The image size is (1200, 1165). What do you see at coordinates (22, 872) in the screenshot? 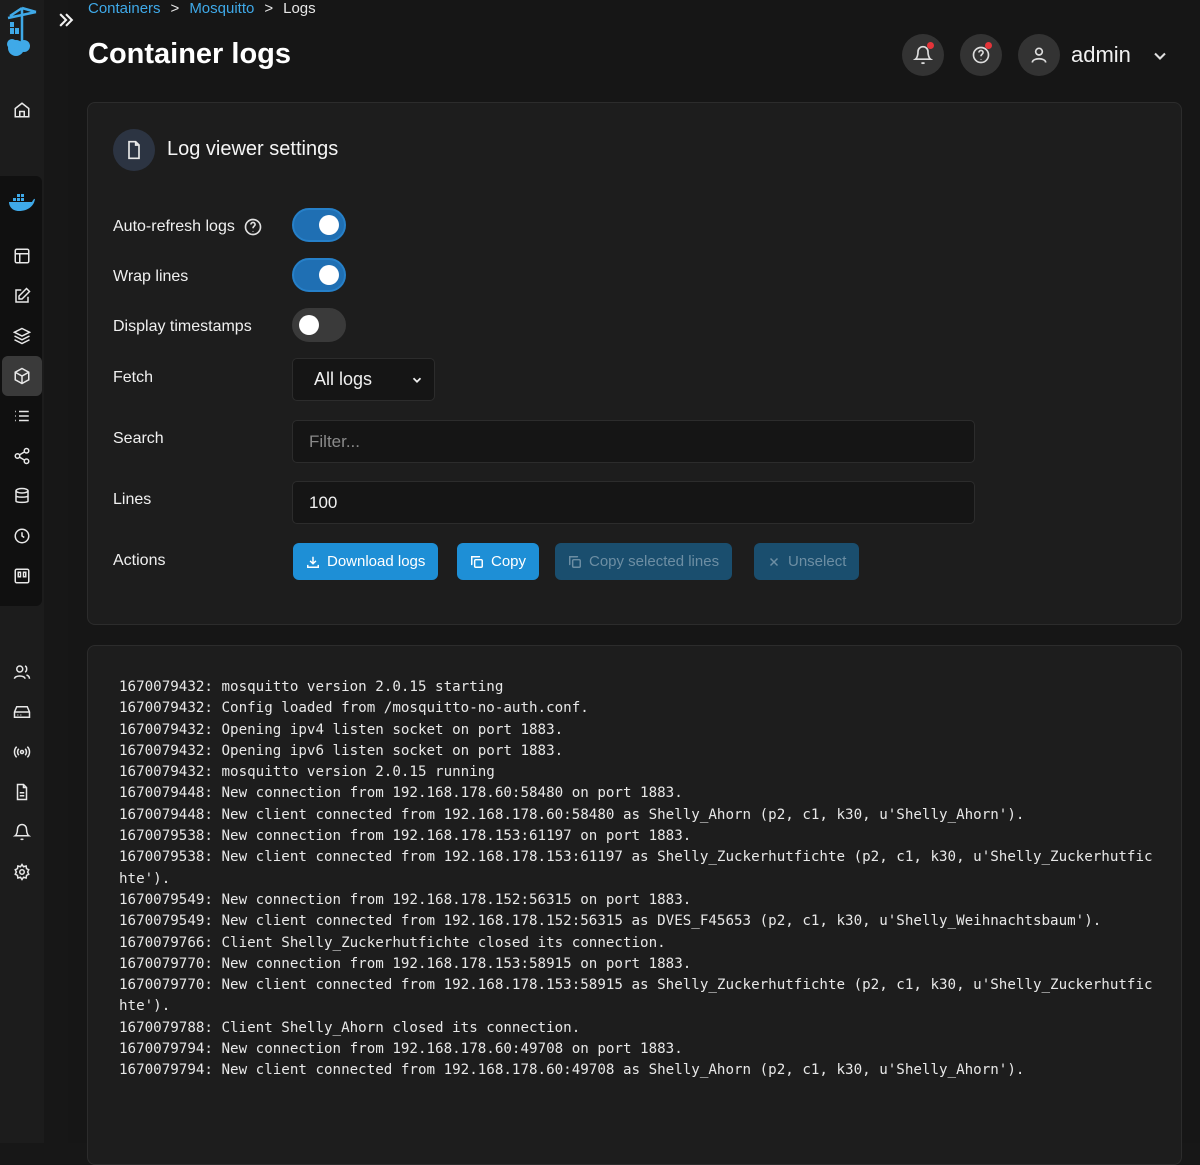
I see `settings-gear-icon` at bounding box center [22, 872].